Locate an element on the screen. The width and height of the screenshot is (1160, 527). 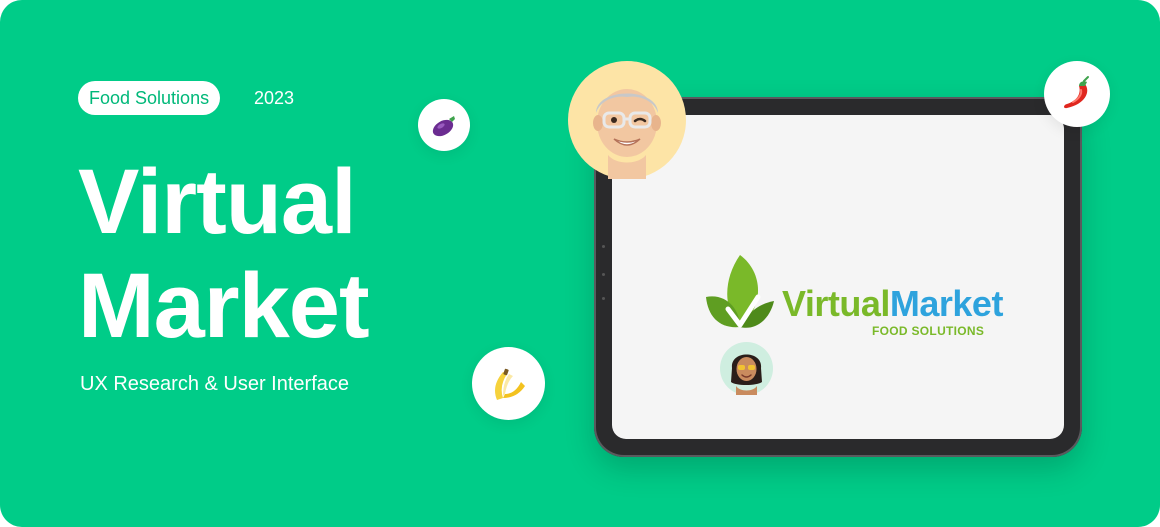
chili-pepper-icon is located at coordinates (1076, 92).